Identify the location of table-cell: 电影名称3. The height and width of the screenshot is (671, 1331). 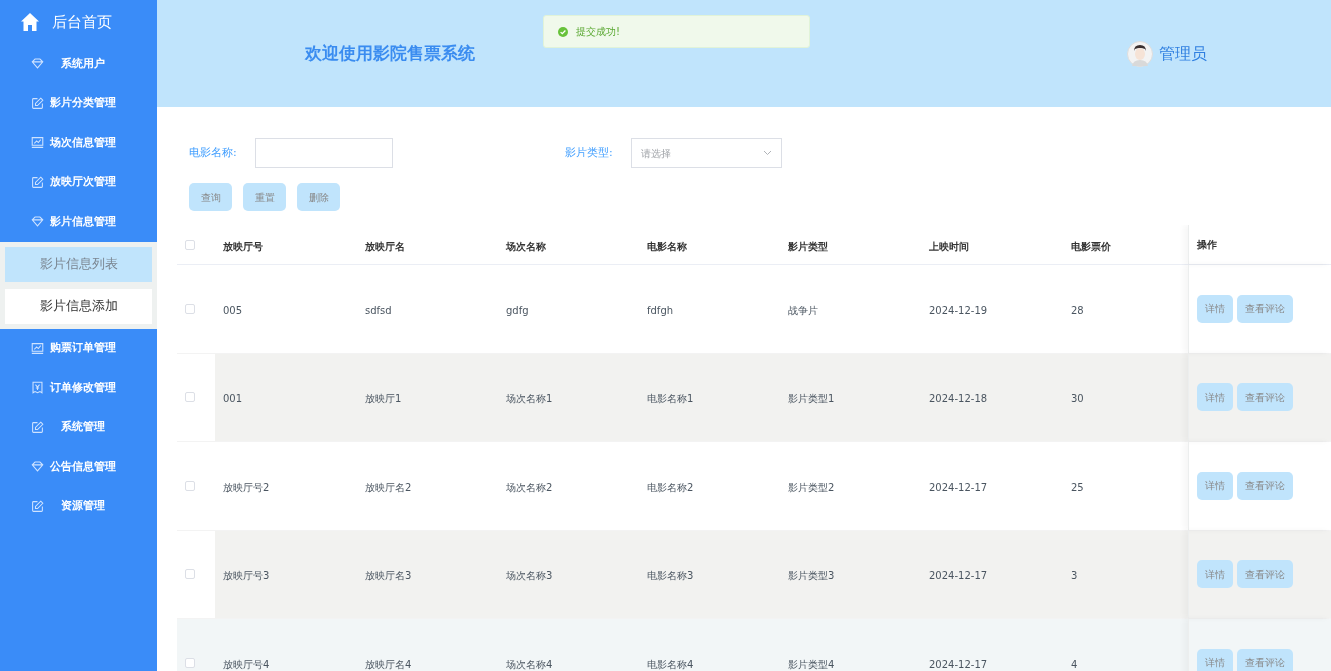
(670, 576).